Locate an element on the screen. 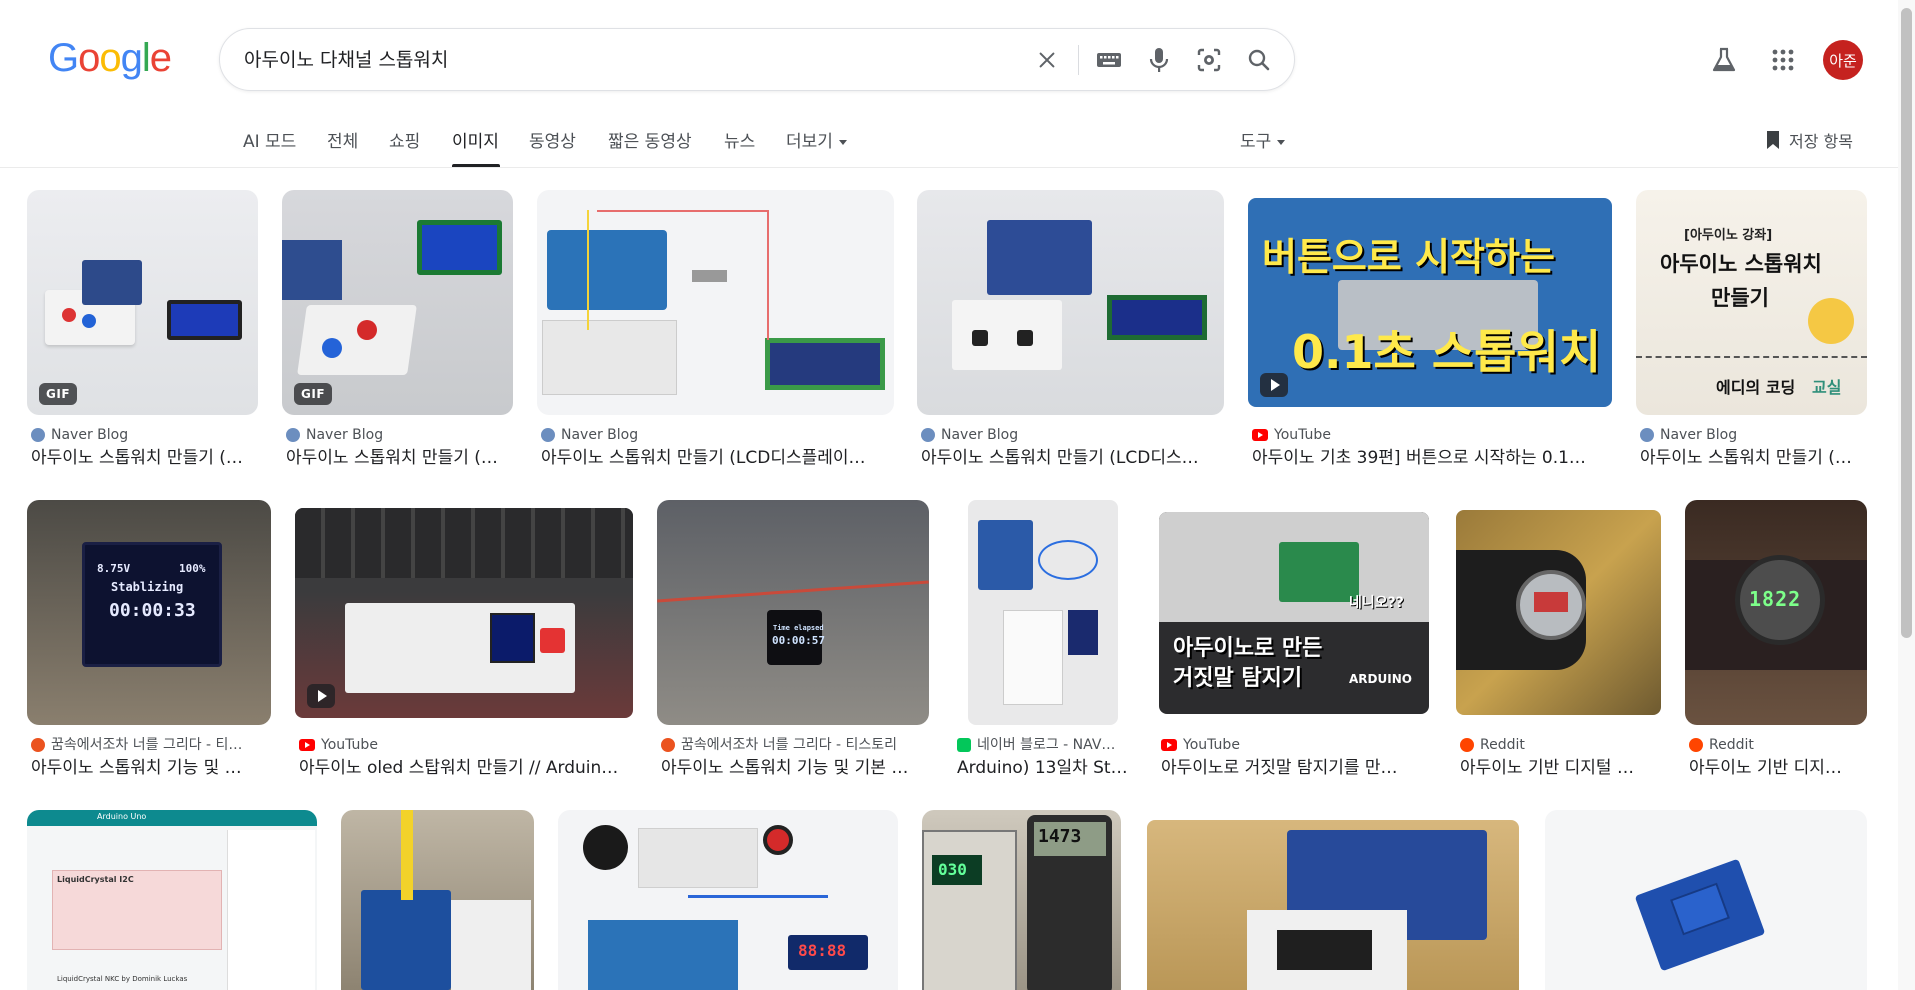 Image resolution: width=1915 pixels, height=990 pixels. labs-icon is located at coordinates (1724, 60).